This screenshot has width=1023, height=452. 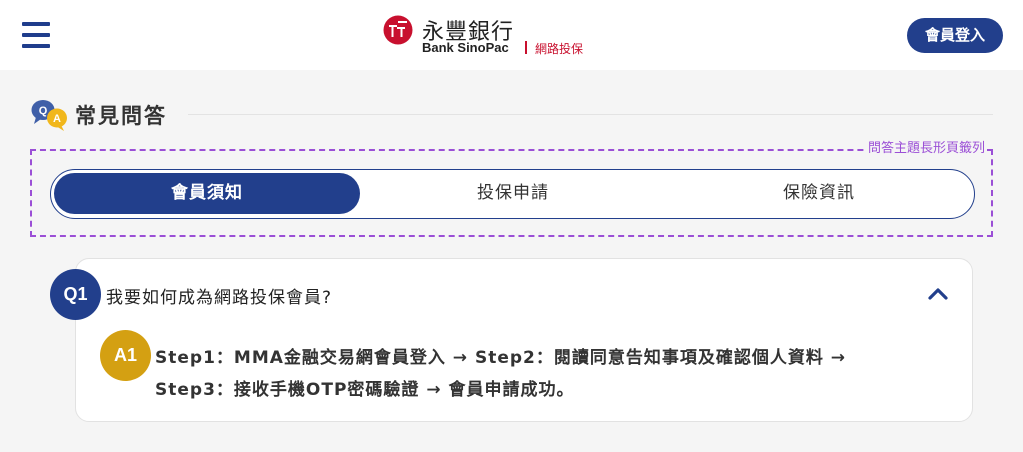 I want to click on svg-text: A, so click(x=57, y=119).